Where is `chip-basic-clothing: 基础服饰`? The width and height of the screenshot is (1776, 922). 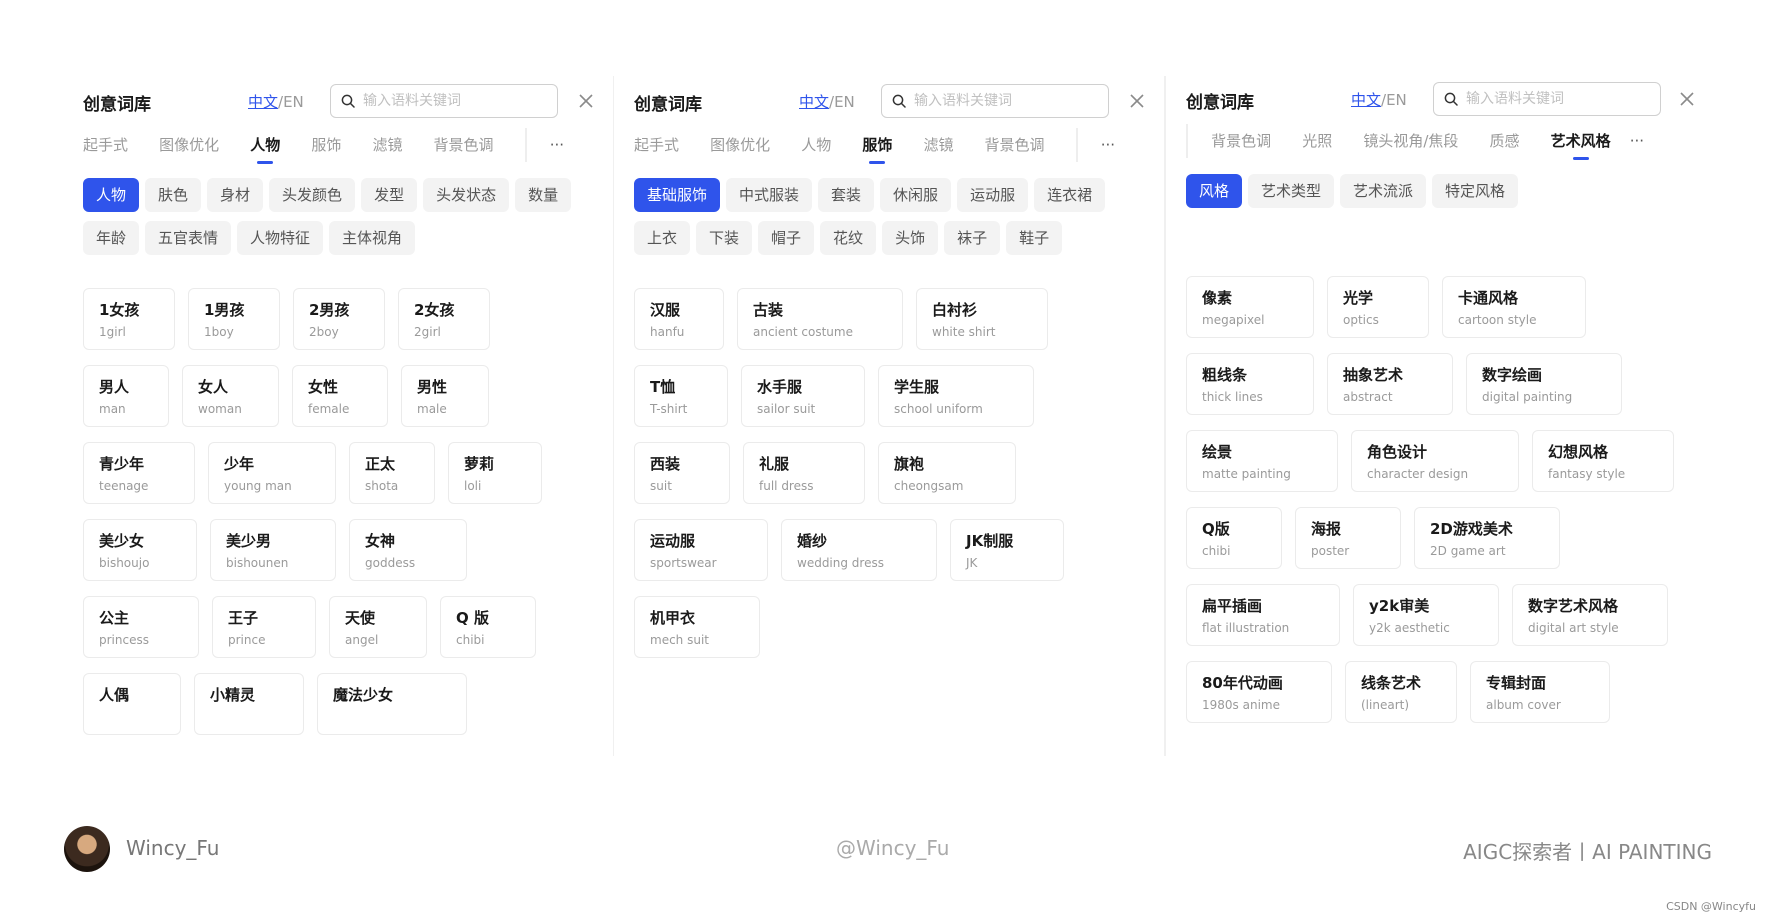
chip-basic-clothing: 基础服饰 is located at coordinates (677, 195).